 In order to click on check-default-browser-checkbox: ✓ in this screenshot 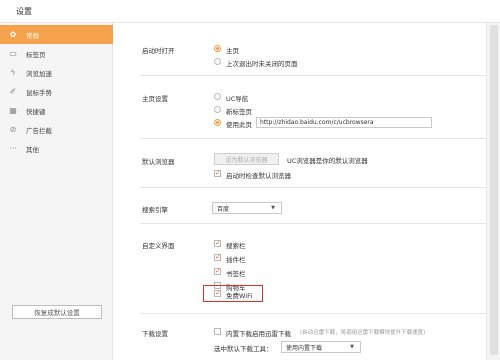, I will do `click(217, 173)`.